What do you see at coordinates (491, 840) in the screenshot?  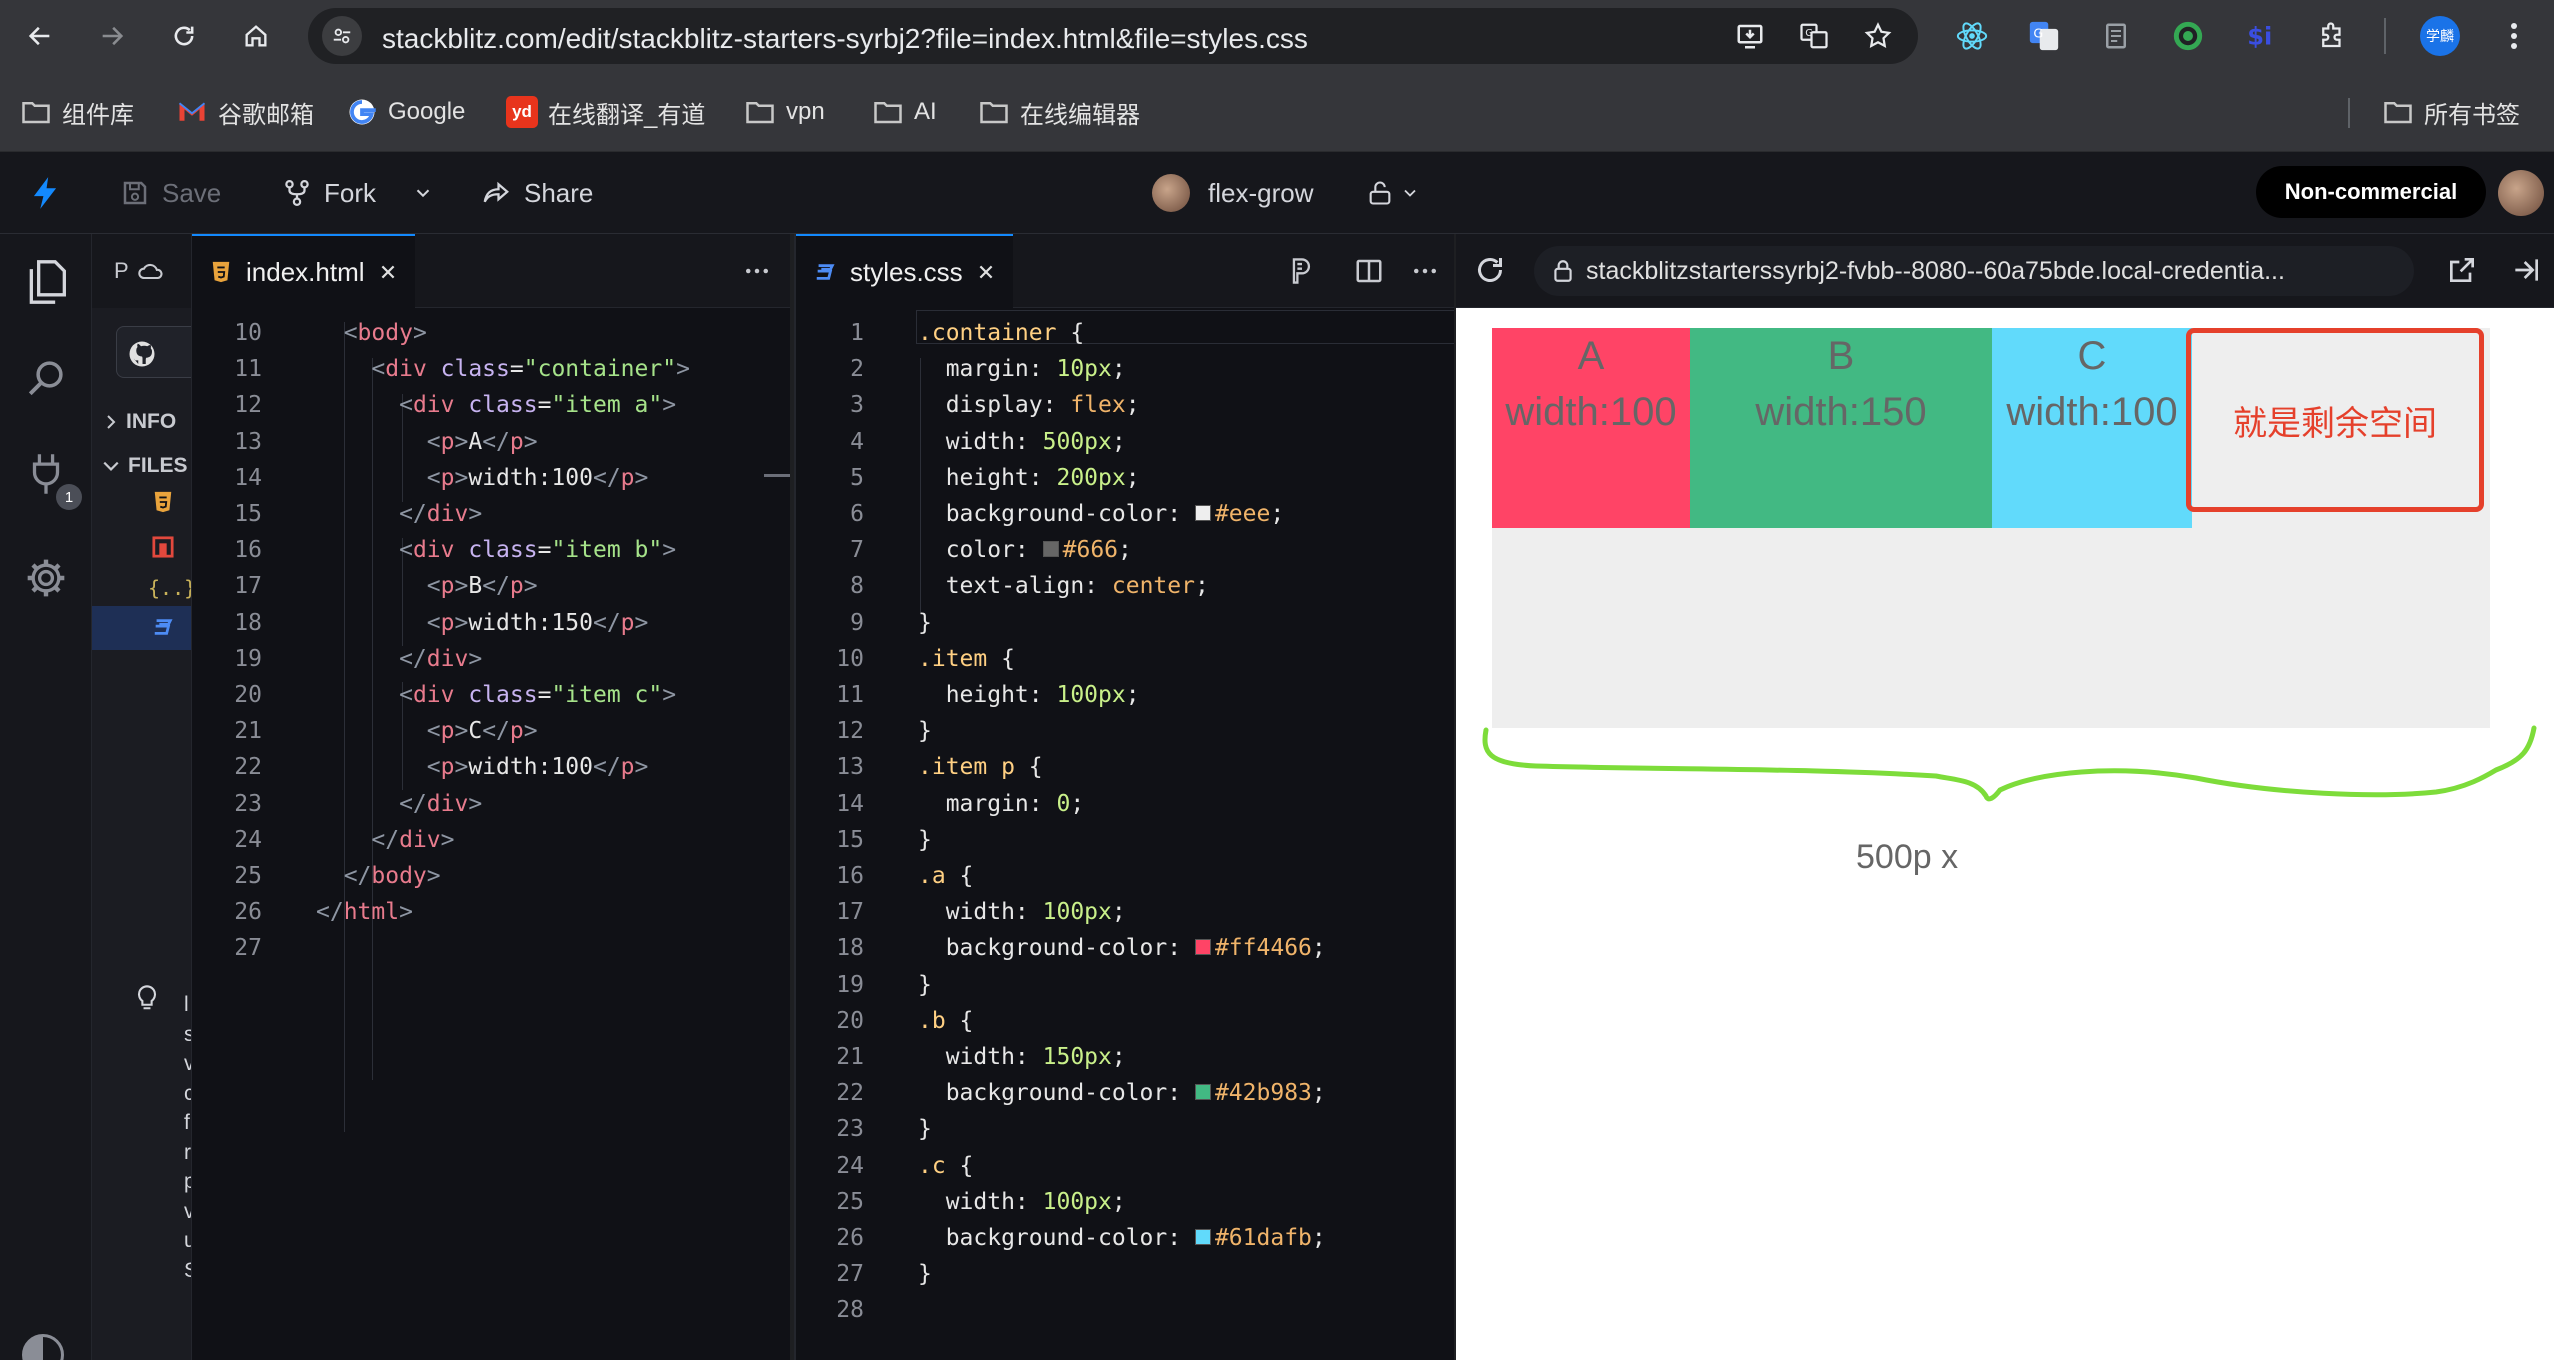 I see `code-line: 24 </div>` at bounding box center [491, 840].